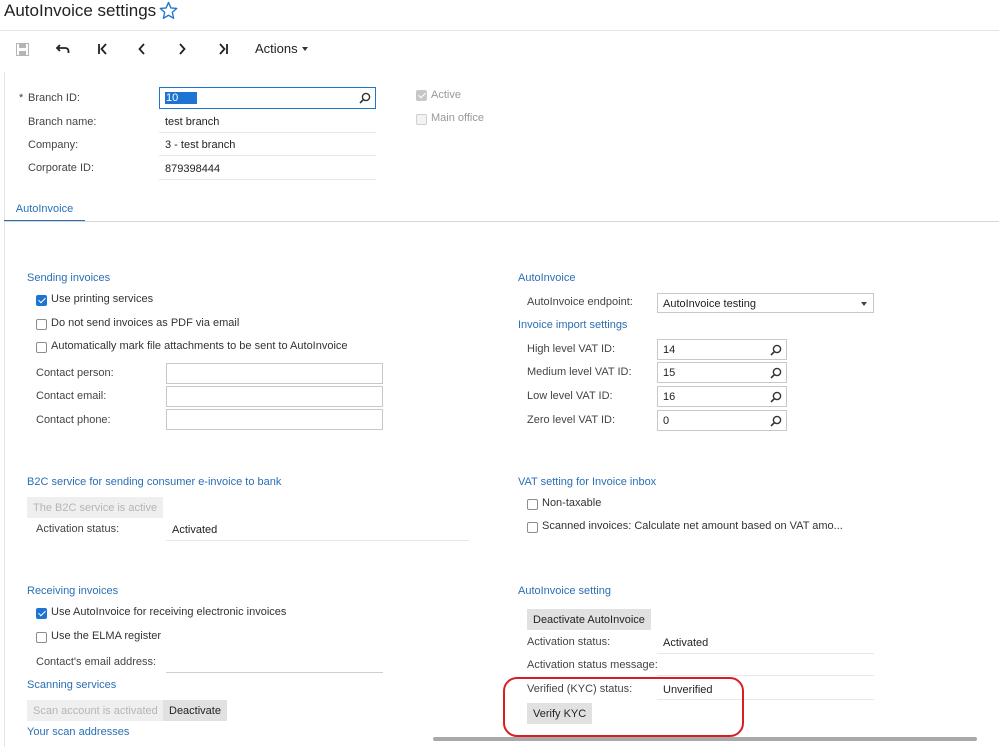  Describe the element at coordinates (181, 98) in the screenshot. I see `branch-id-value: 10` at that location.